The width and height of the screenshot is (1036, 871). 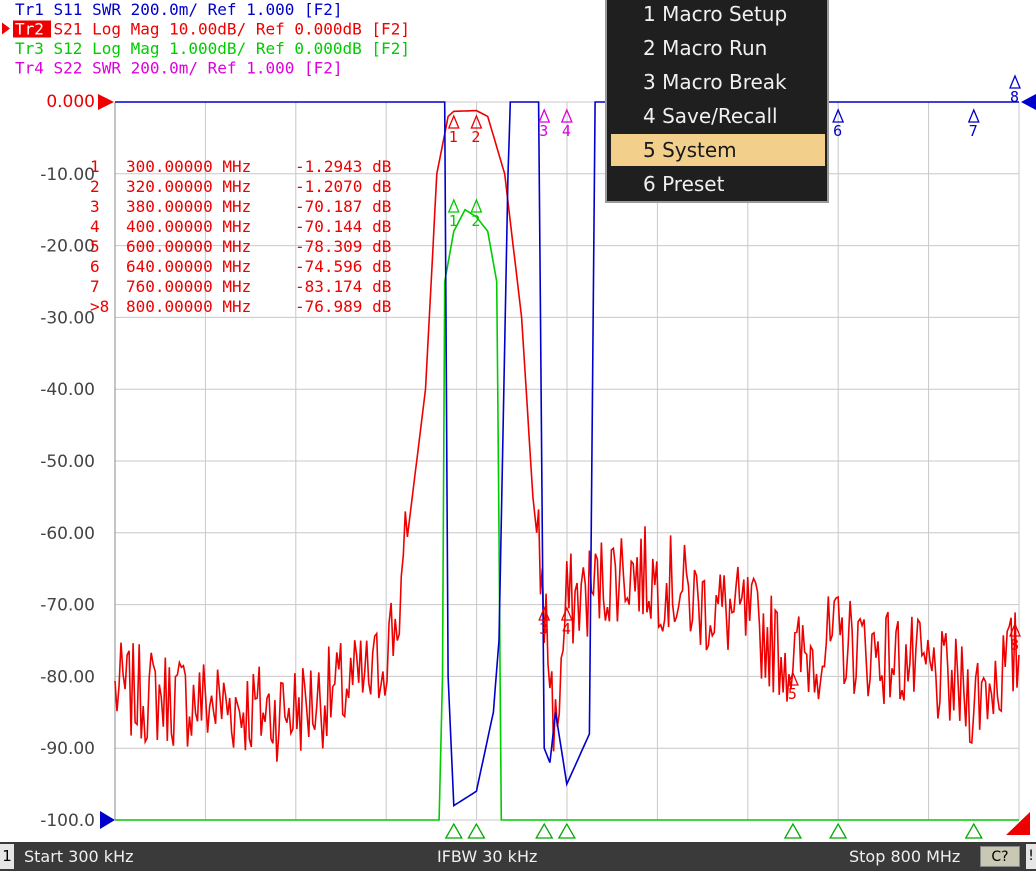 What do you see at coordinates (973, 131) in the screenshot?
I see `marker-flag-label: 7` at bounding box center [973, 131].